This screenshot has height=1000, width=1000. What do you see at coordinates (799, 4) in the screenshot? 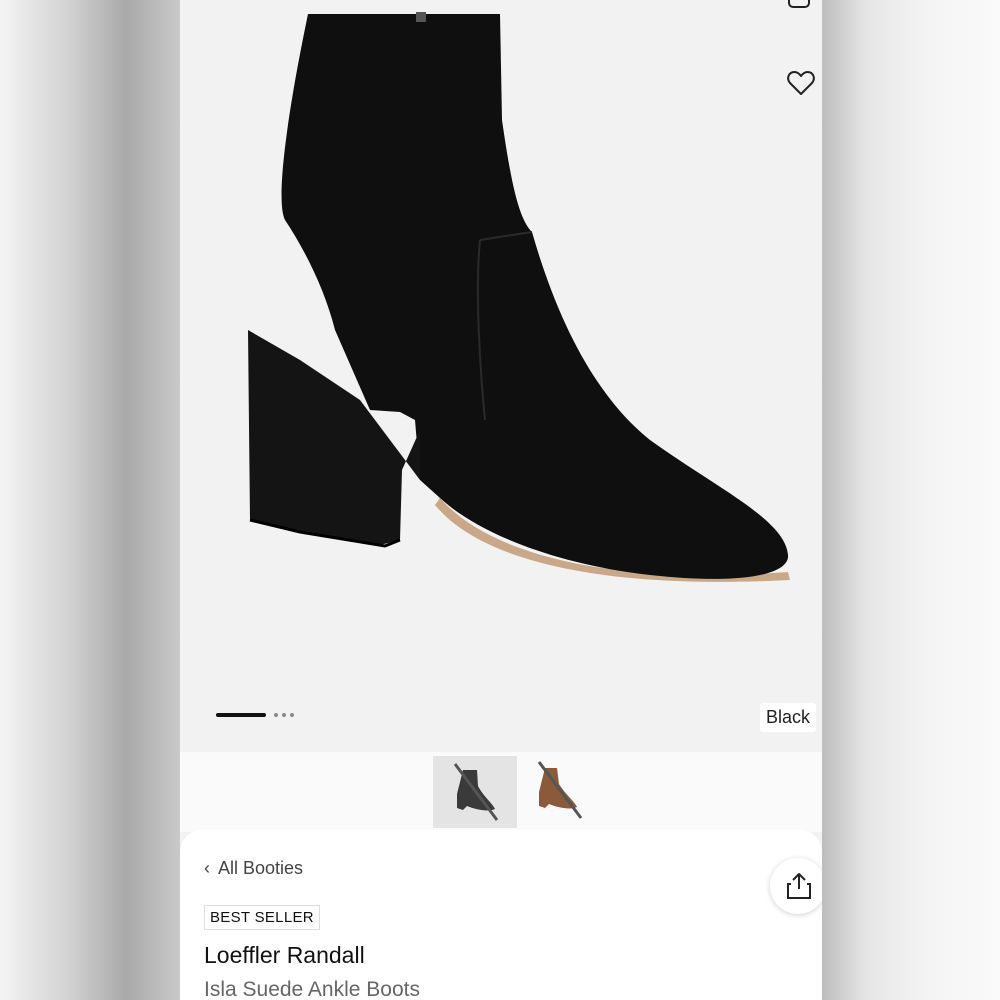
I see `bag-icon` at bounding box center [799, 4].